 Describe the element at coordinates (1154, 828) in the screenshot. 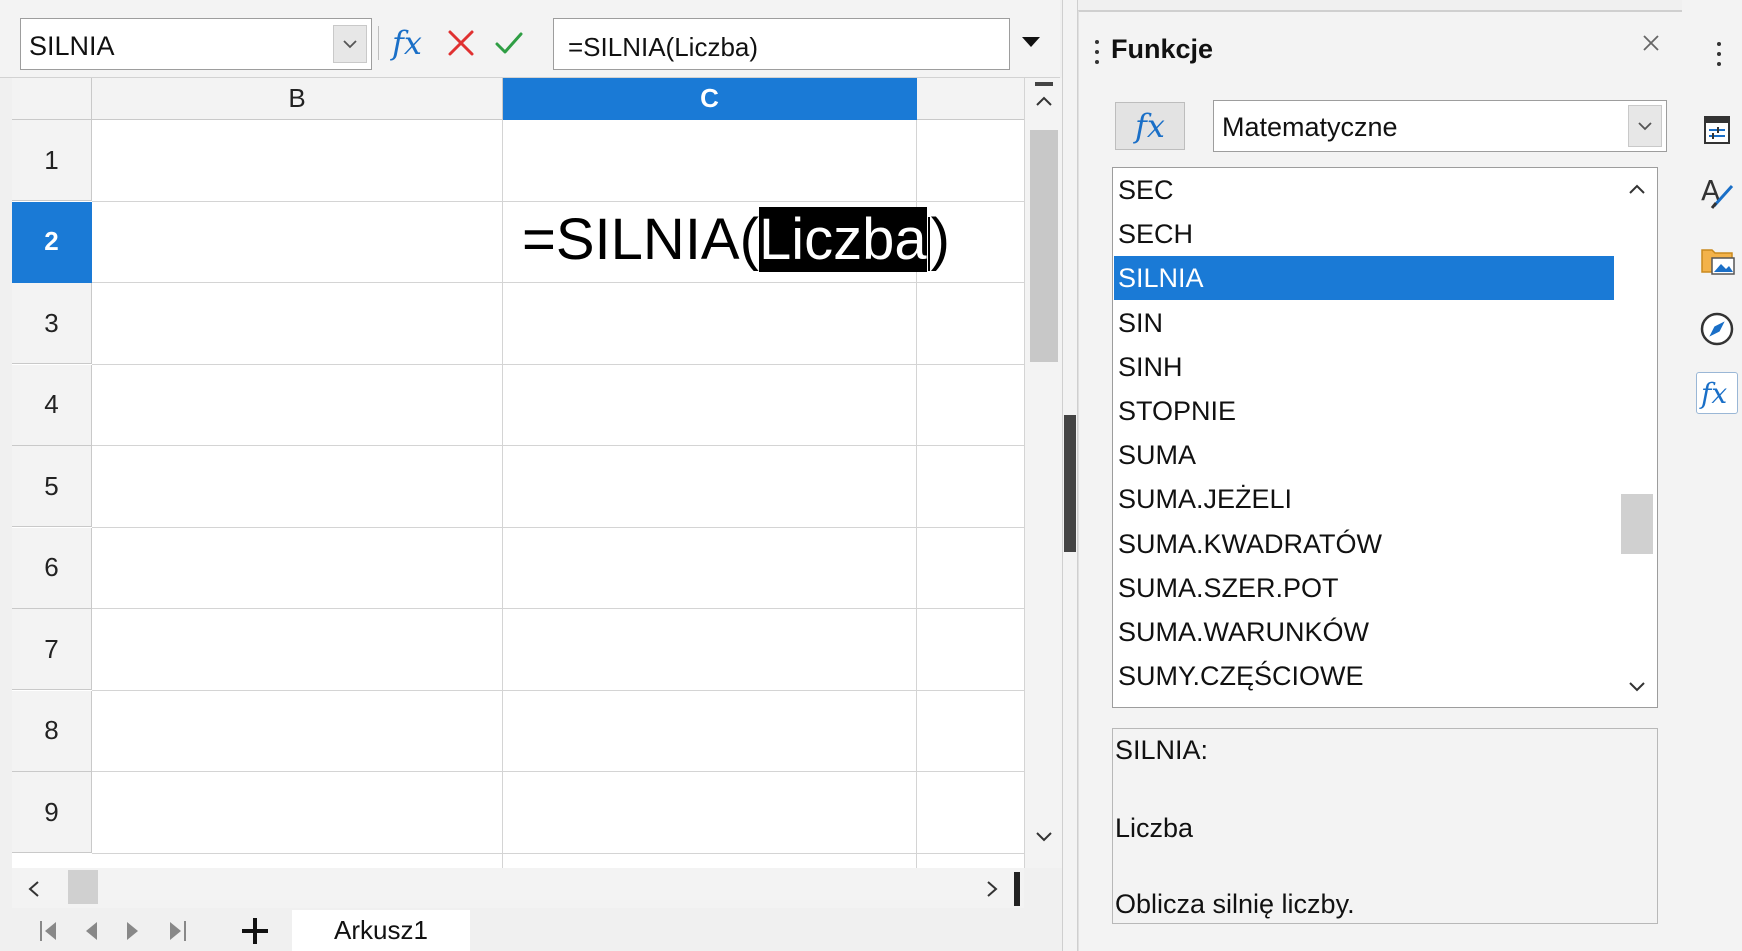

I see `description-argument: Liczba` at that location.